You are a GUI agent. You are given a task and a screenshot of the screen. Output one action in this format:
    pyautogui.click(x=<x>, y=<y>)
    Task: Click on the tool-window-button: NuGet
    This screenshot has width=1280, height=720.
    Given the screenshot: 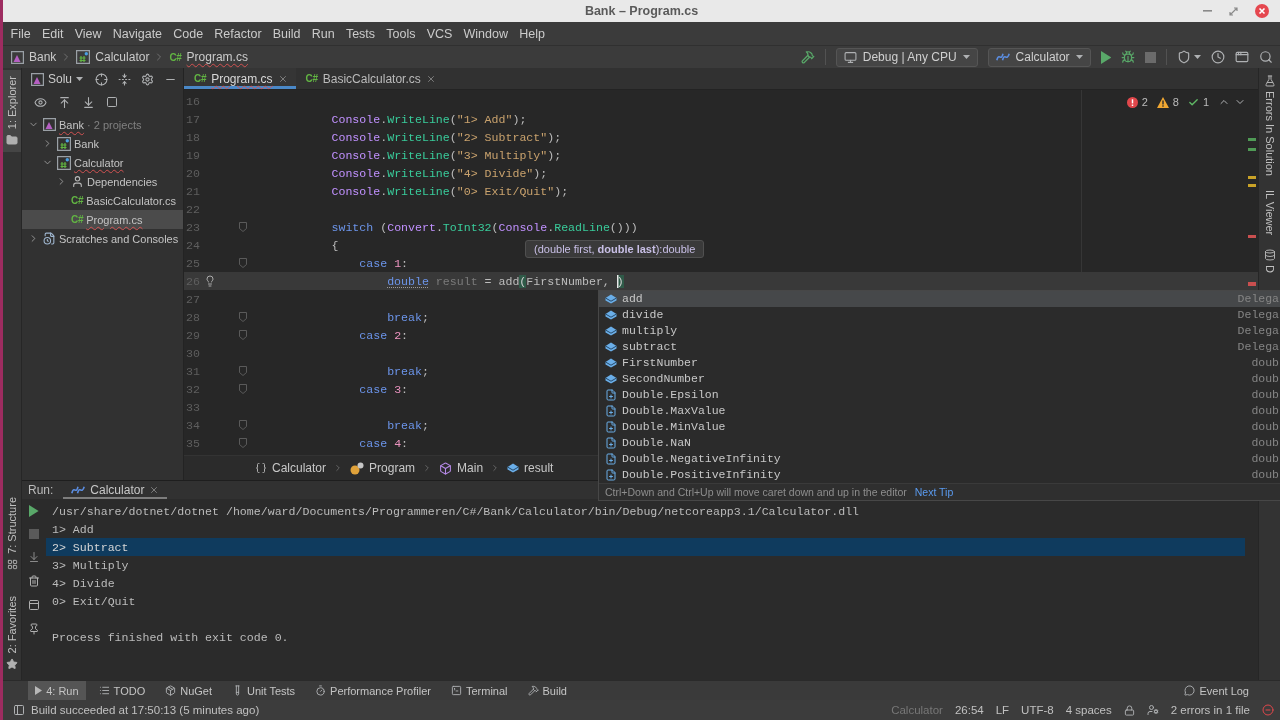 What is the action you would take?
    pyautogui.click(x=188, y=690)
    